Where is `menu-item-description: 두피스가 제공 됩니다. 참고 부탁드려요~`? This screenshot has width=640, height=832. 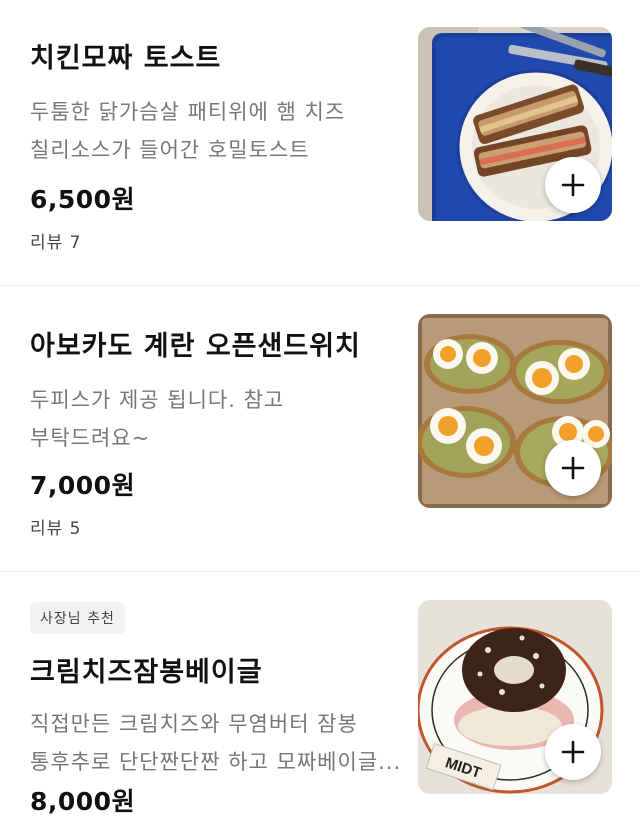 menu-item-description: 두피스가 제공 됩니다. 참고 부탁드려요~ is located at coordinates (215, 419).